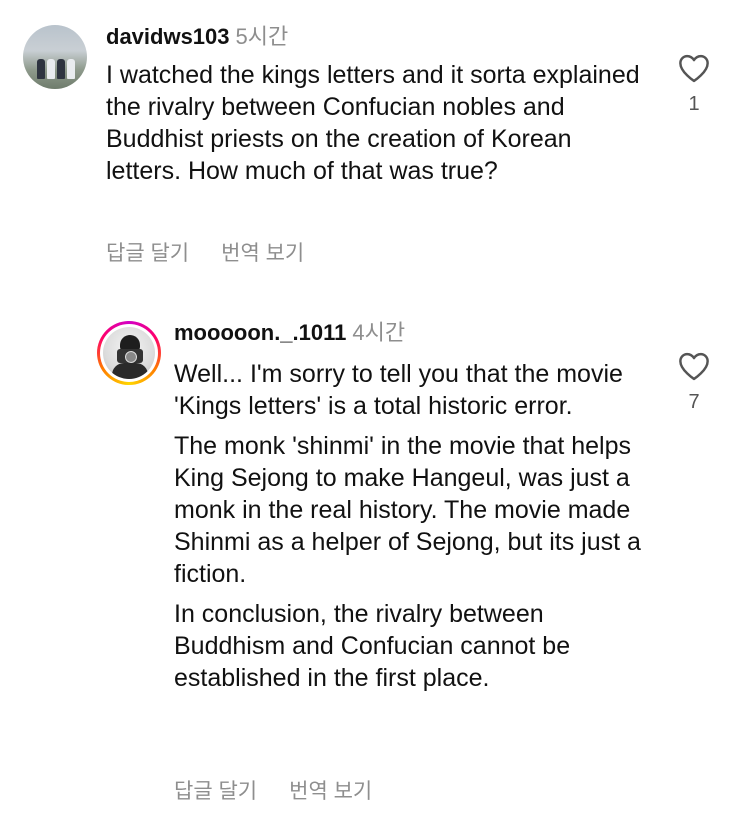 Image resolution: width=729 pixels, height=815 pixels. I want to click on reply-header: mooooon._.1011 4시간, so click(289, 333).